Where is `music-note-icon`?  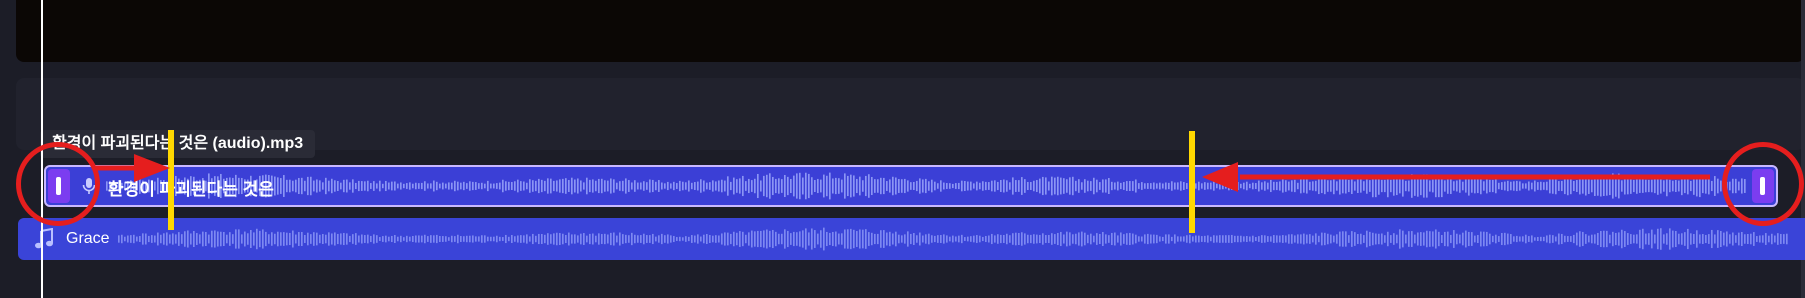
music-note-icon is located at coordinates (44, 238).